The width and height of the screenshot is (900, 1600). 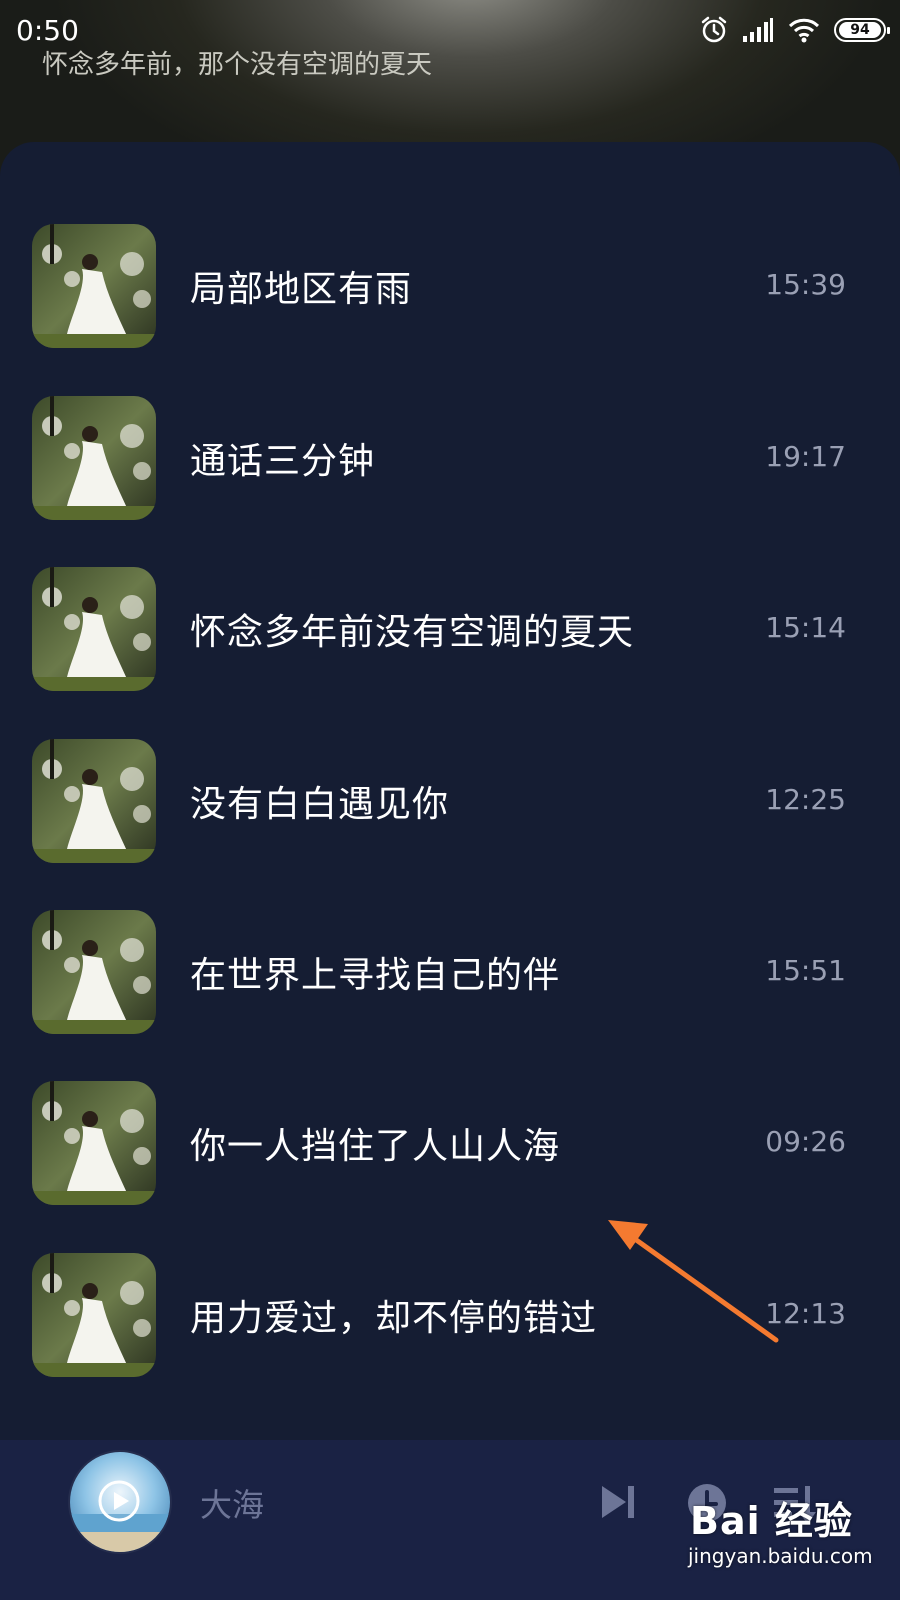 What do you see at coordinates (805, 284) in the screenshot?
I see `song-duration: 15:39` at bounding box center [805, 284].